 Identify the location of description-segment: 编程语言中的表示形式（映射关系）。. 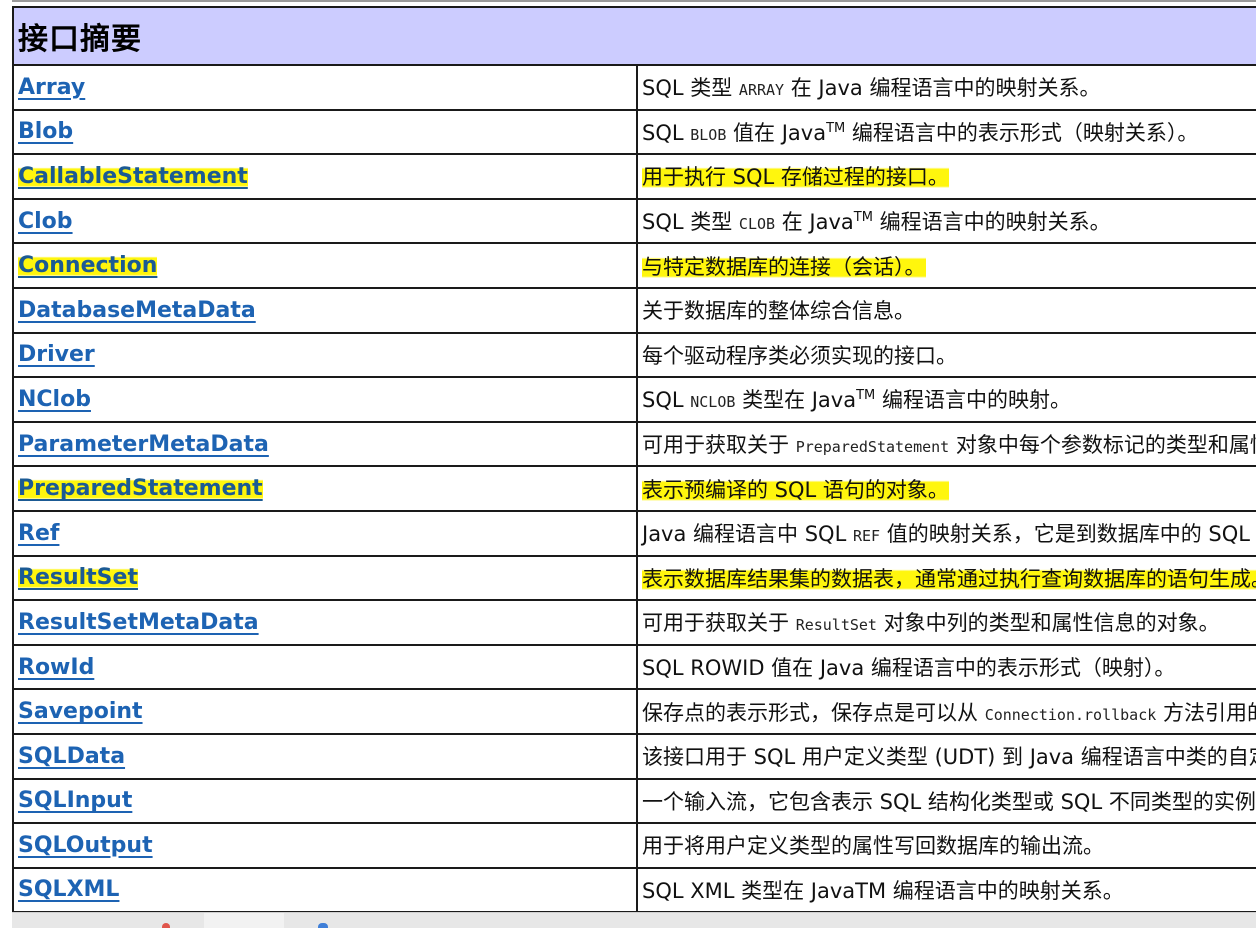
(1022, 132).